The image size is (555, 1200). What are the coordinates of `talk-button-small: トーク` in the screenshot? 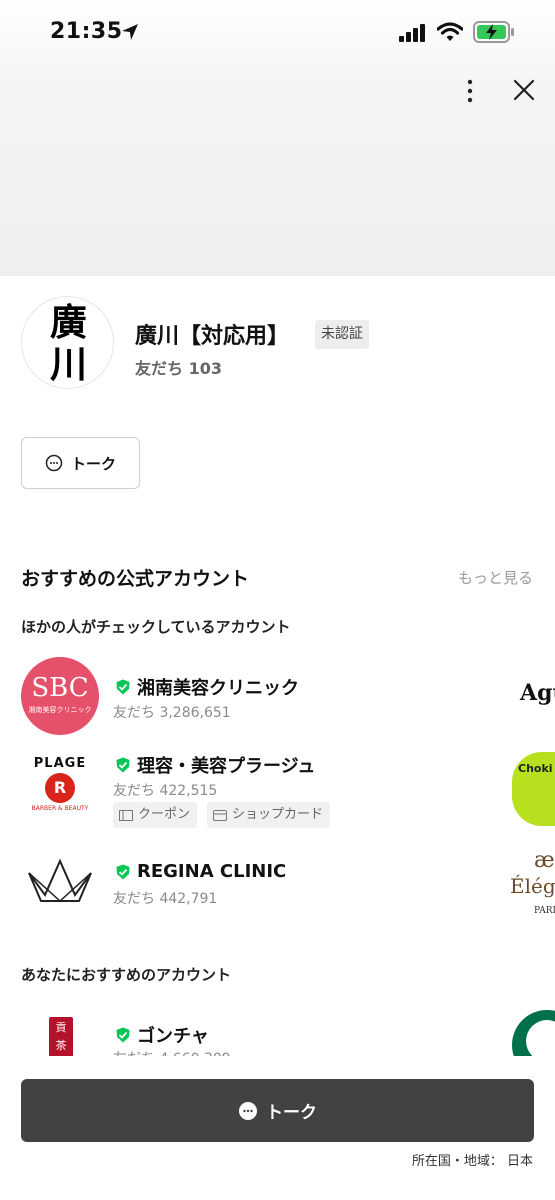 It's located at (80, 463).